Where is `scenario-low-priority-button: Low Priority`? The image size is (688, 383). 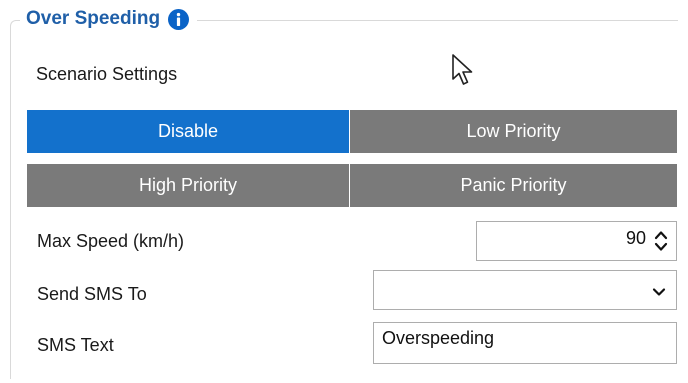
scenario-low-priority-button: Low Priority is located at coordinates (513, 131).